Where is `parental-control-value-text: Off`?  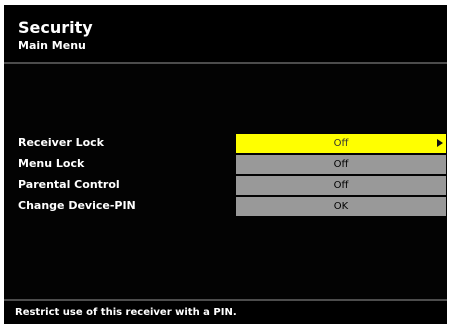 parental-control-value-text: Off is located at coordinates (341, 185).